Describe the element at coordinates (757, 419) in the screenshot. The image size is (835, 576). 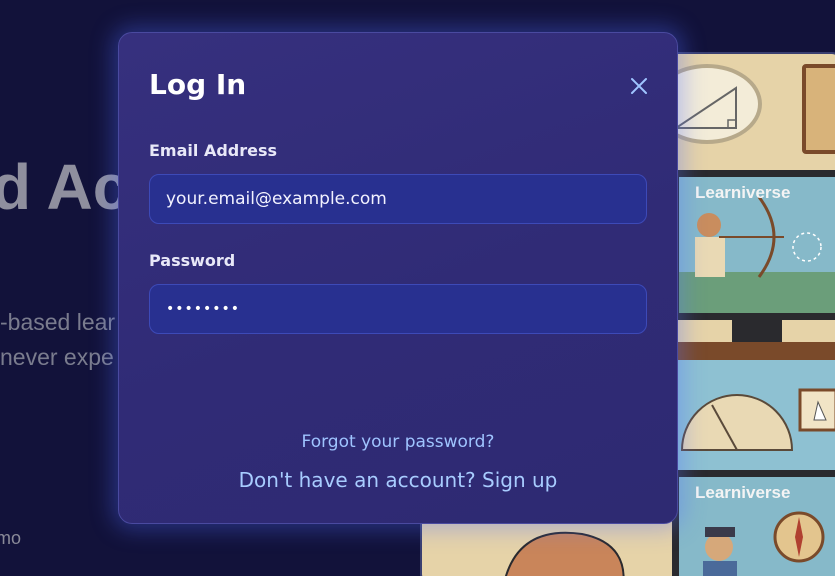
I see `protractor-scene` at that location.